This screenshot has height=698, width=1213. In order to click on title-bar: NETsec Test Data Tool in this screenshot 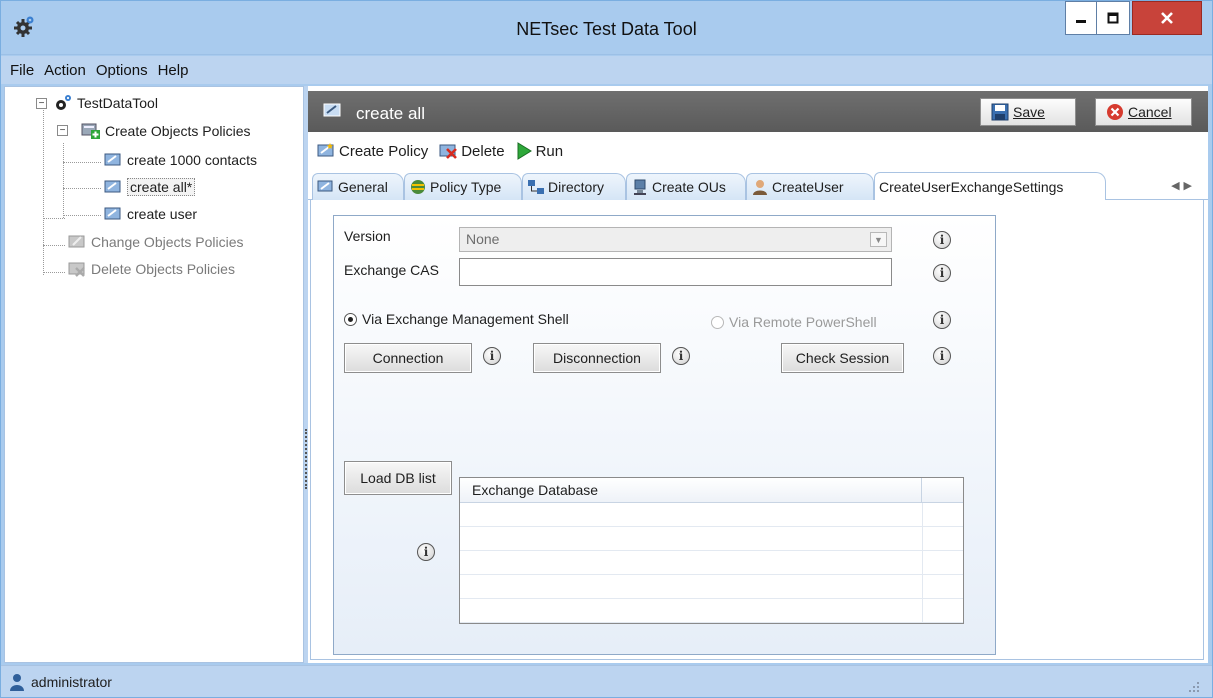, I will do `click(606, 28)`.